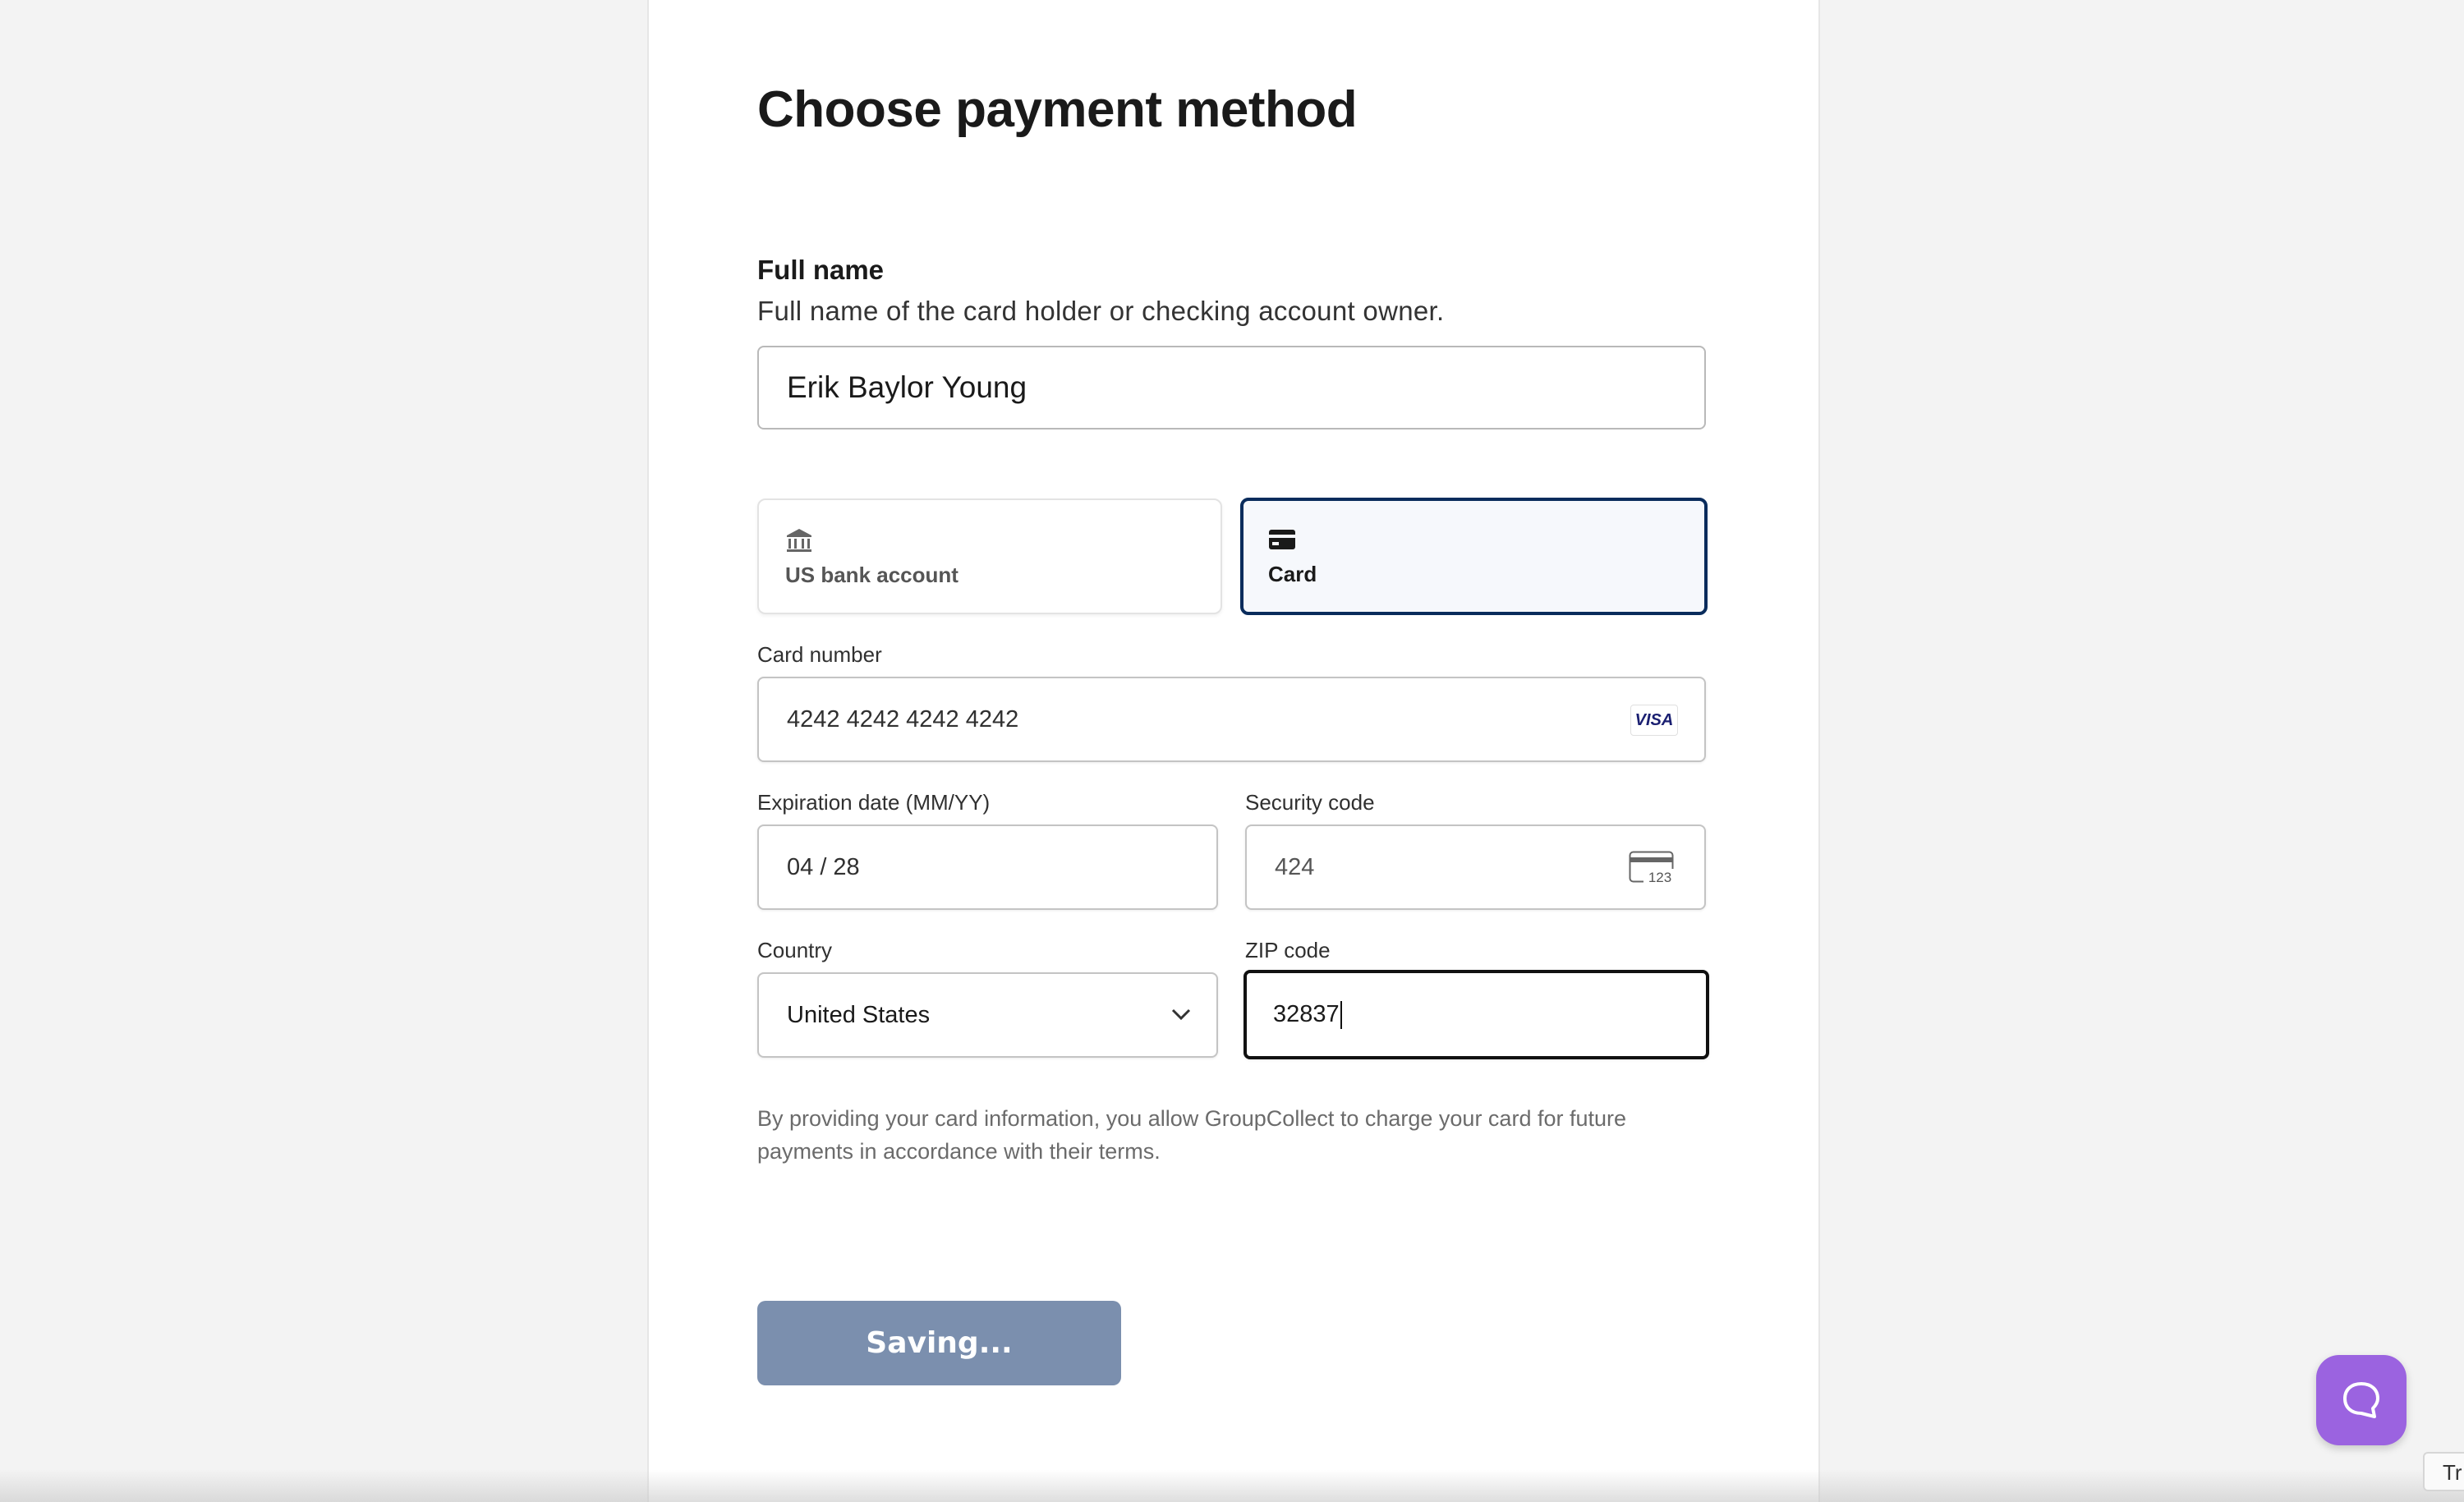  What do you see at coordinates (1475, 867) in the screenshot?
I see `security-code-input: 424 123` at bounding box center [1475, 867].